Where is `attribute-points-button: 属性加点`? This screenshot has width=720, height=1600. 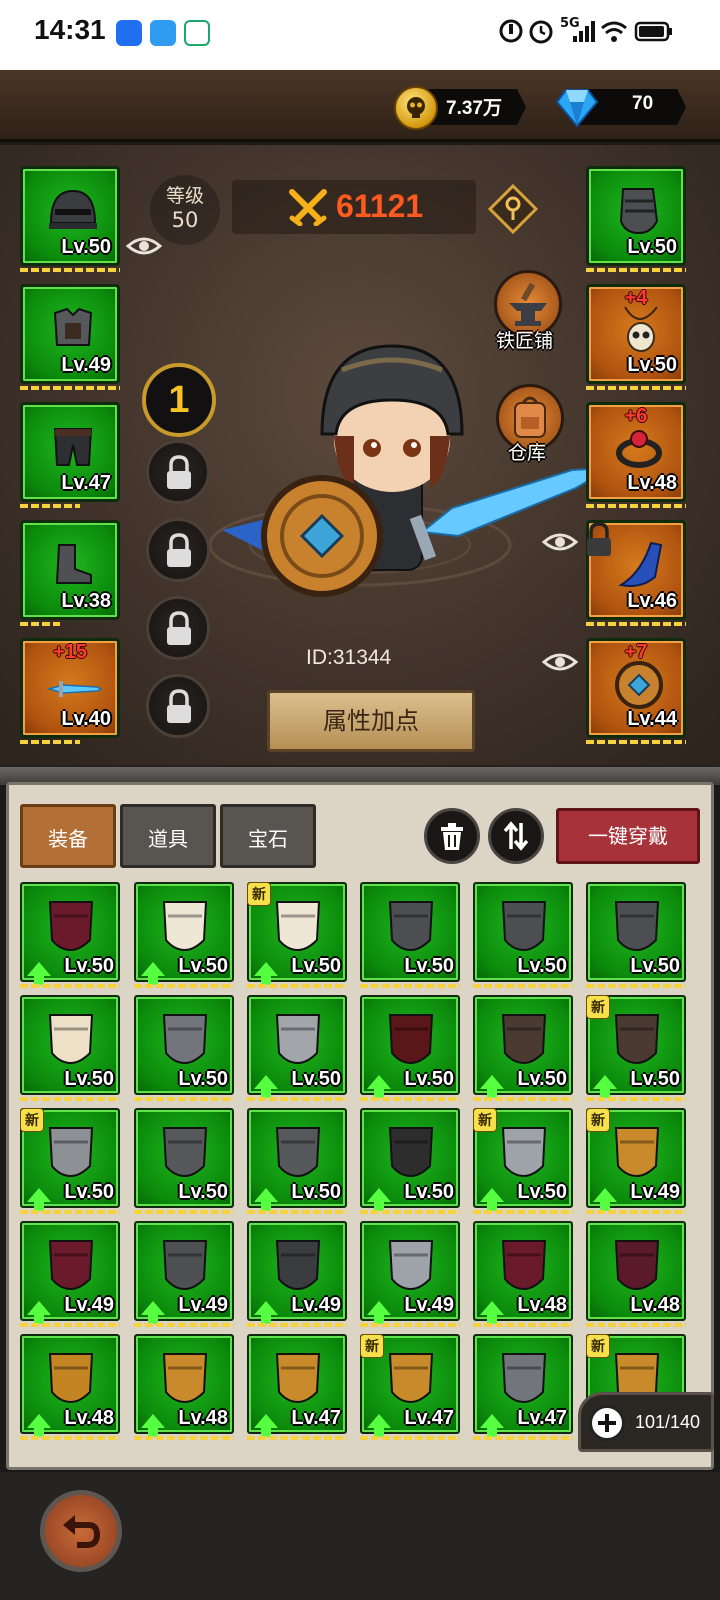
attribute-points-button: 属性加点 is located at coordinates (371, 721).